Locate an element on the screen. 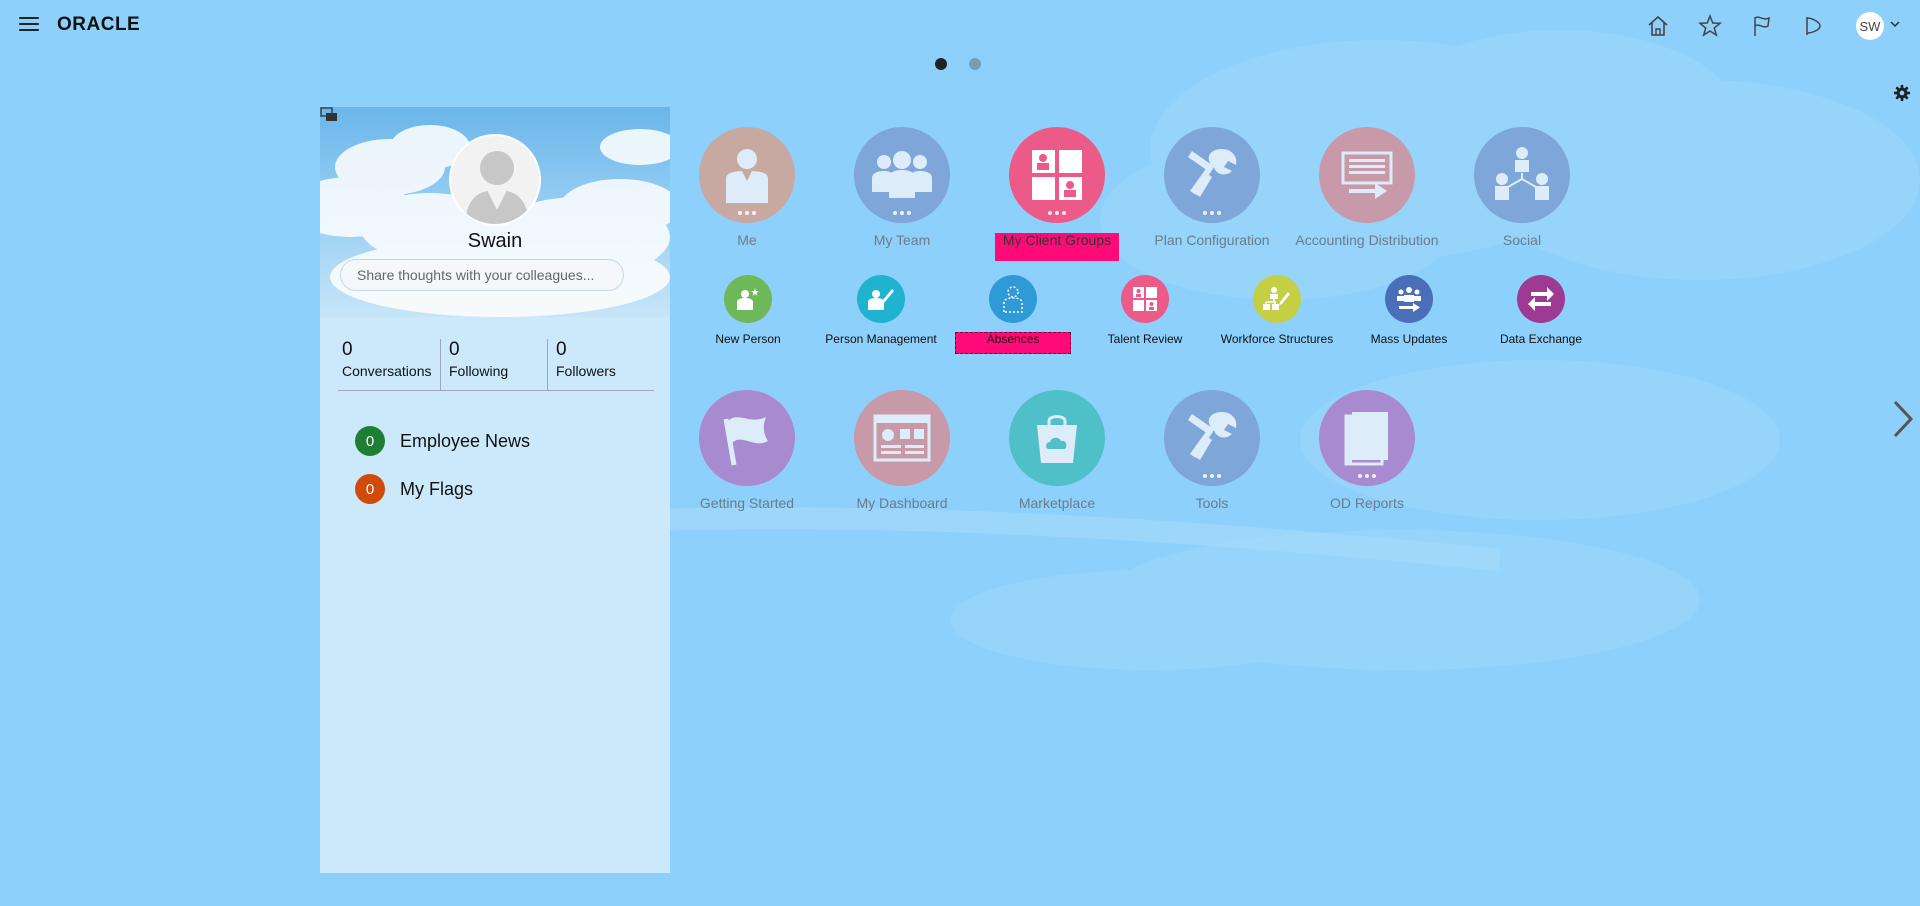 This screenshot has height=906, width=1920. share-thoughts-input is located at coordinates (482, 275).